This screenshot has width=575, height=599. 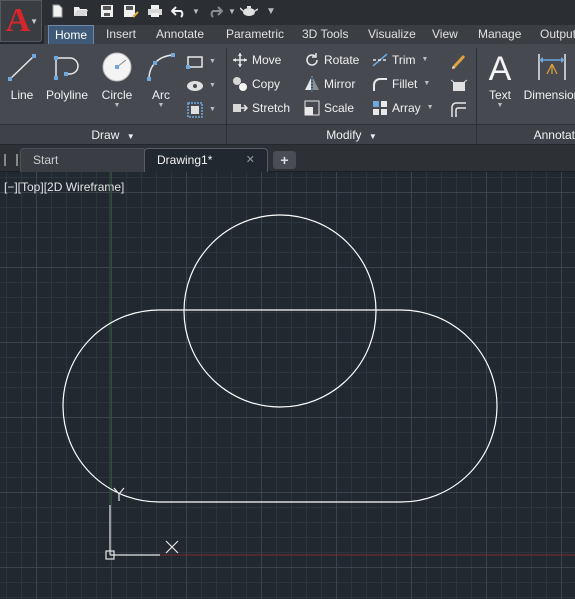 What do you see at coordinates (212, 61) in the screenshot?
I see `rectangle-dropdown-icon: ▼` at bounding box center [212, 61].